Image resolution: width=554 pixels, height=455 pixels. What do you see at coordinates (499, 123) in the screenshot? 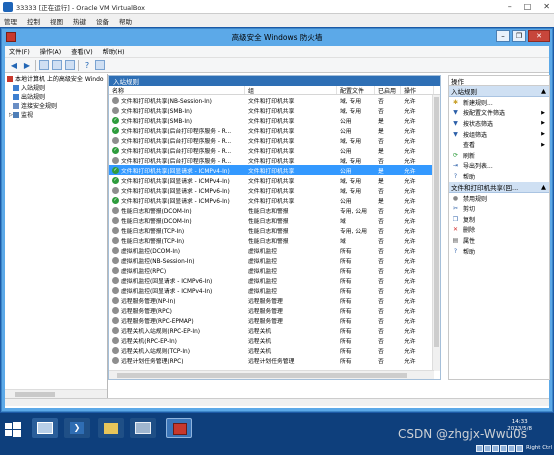
I see `action-item: ▼ 按状态筛选 ▶` at bounding box center [499, 123].